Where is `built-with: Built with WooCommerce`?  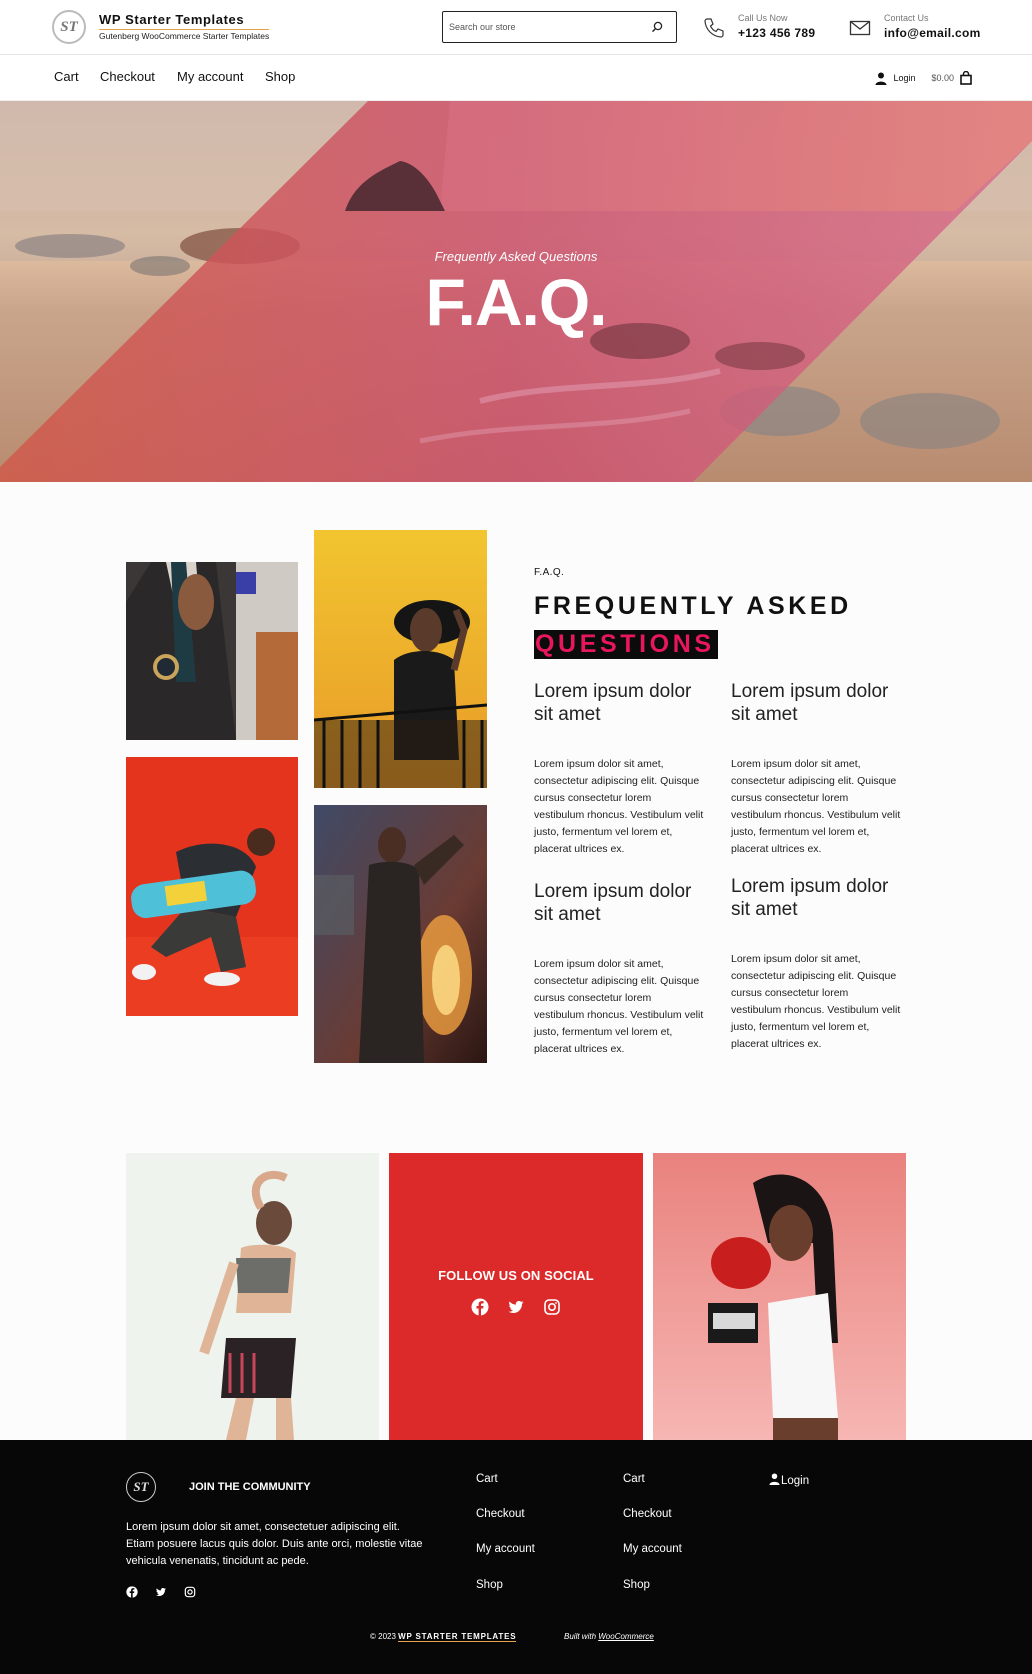 built-with: Built with WooCommerce is located at coordinates (609, 1636).